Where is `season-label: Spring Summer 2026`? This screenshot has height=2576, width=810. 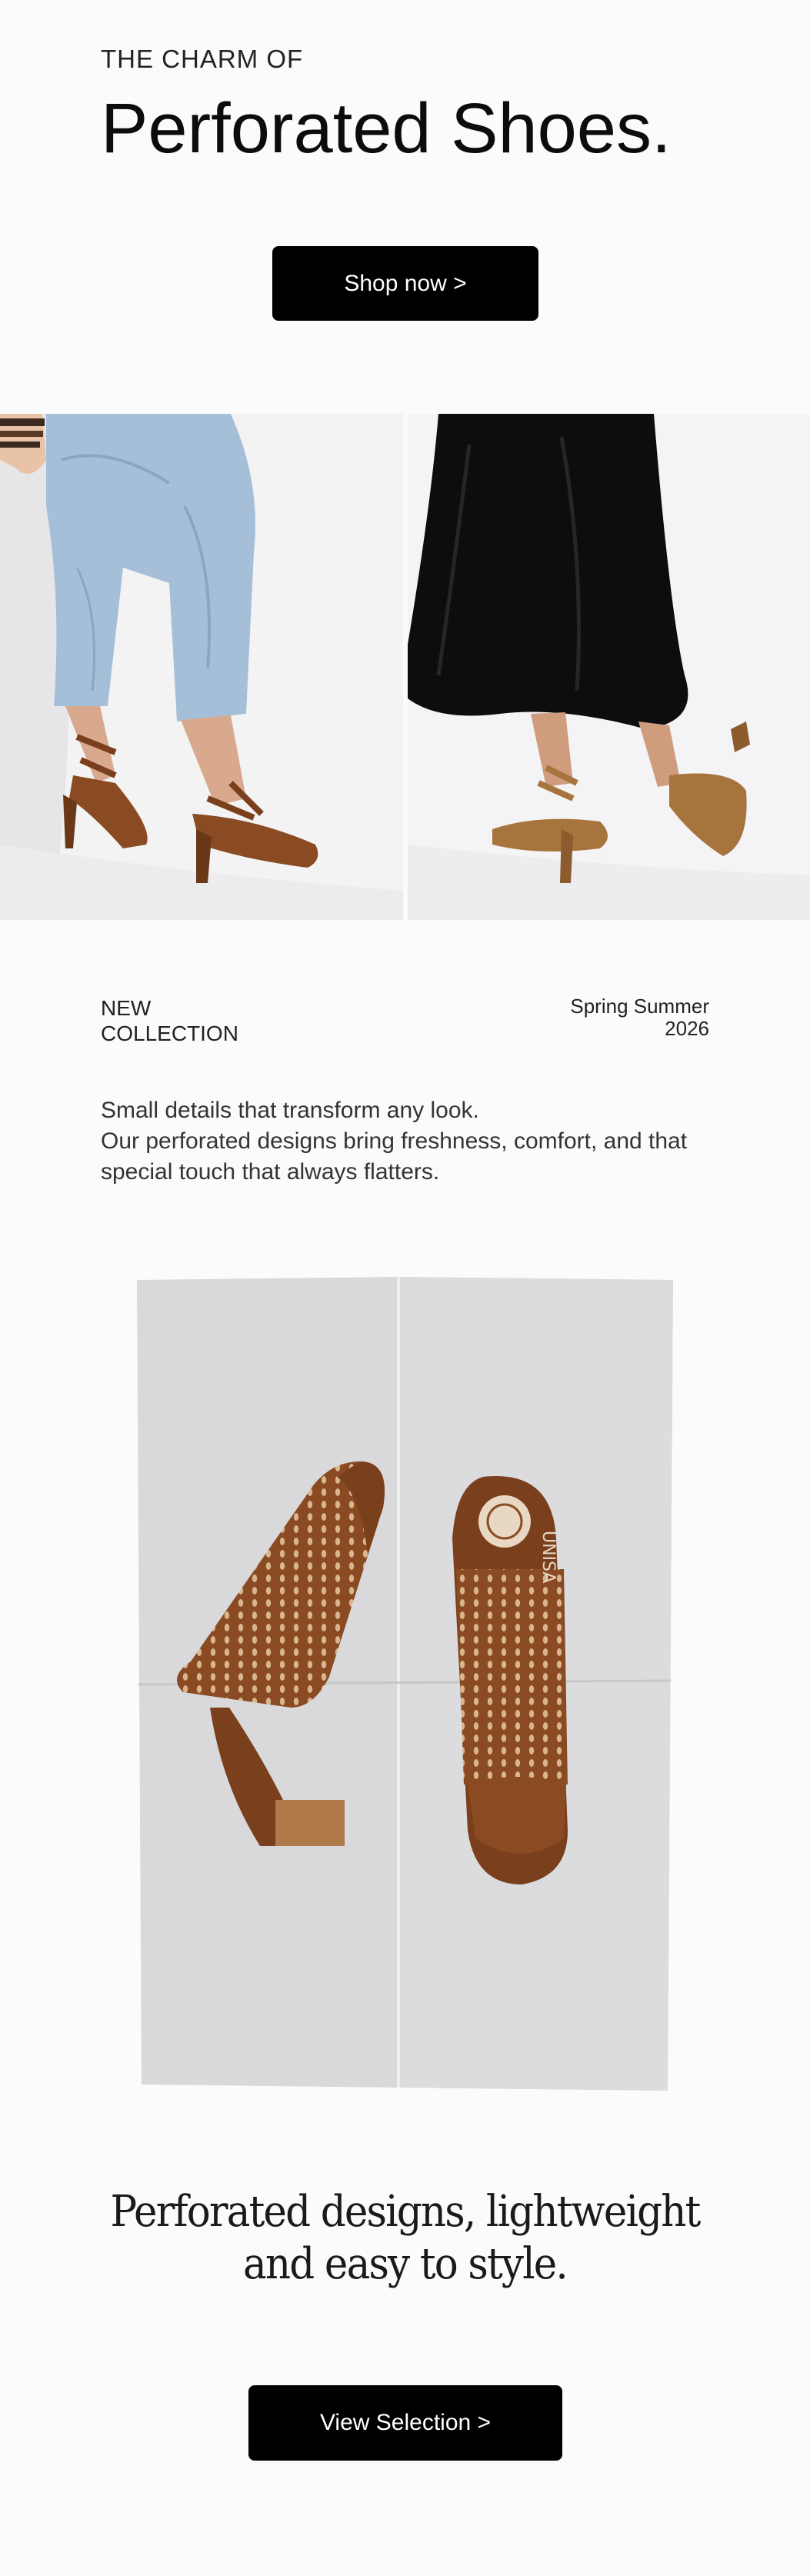
season-label: Spring Summer 2026 is located at coordinates (639, 1017).